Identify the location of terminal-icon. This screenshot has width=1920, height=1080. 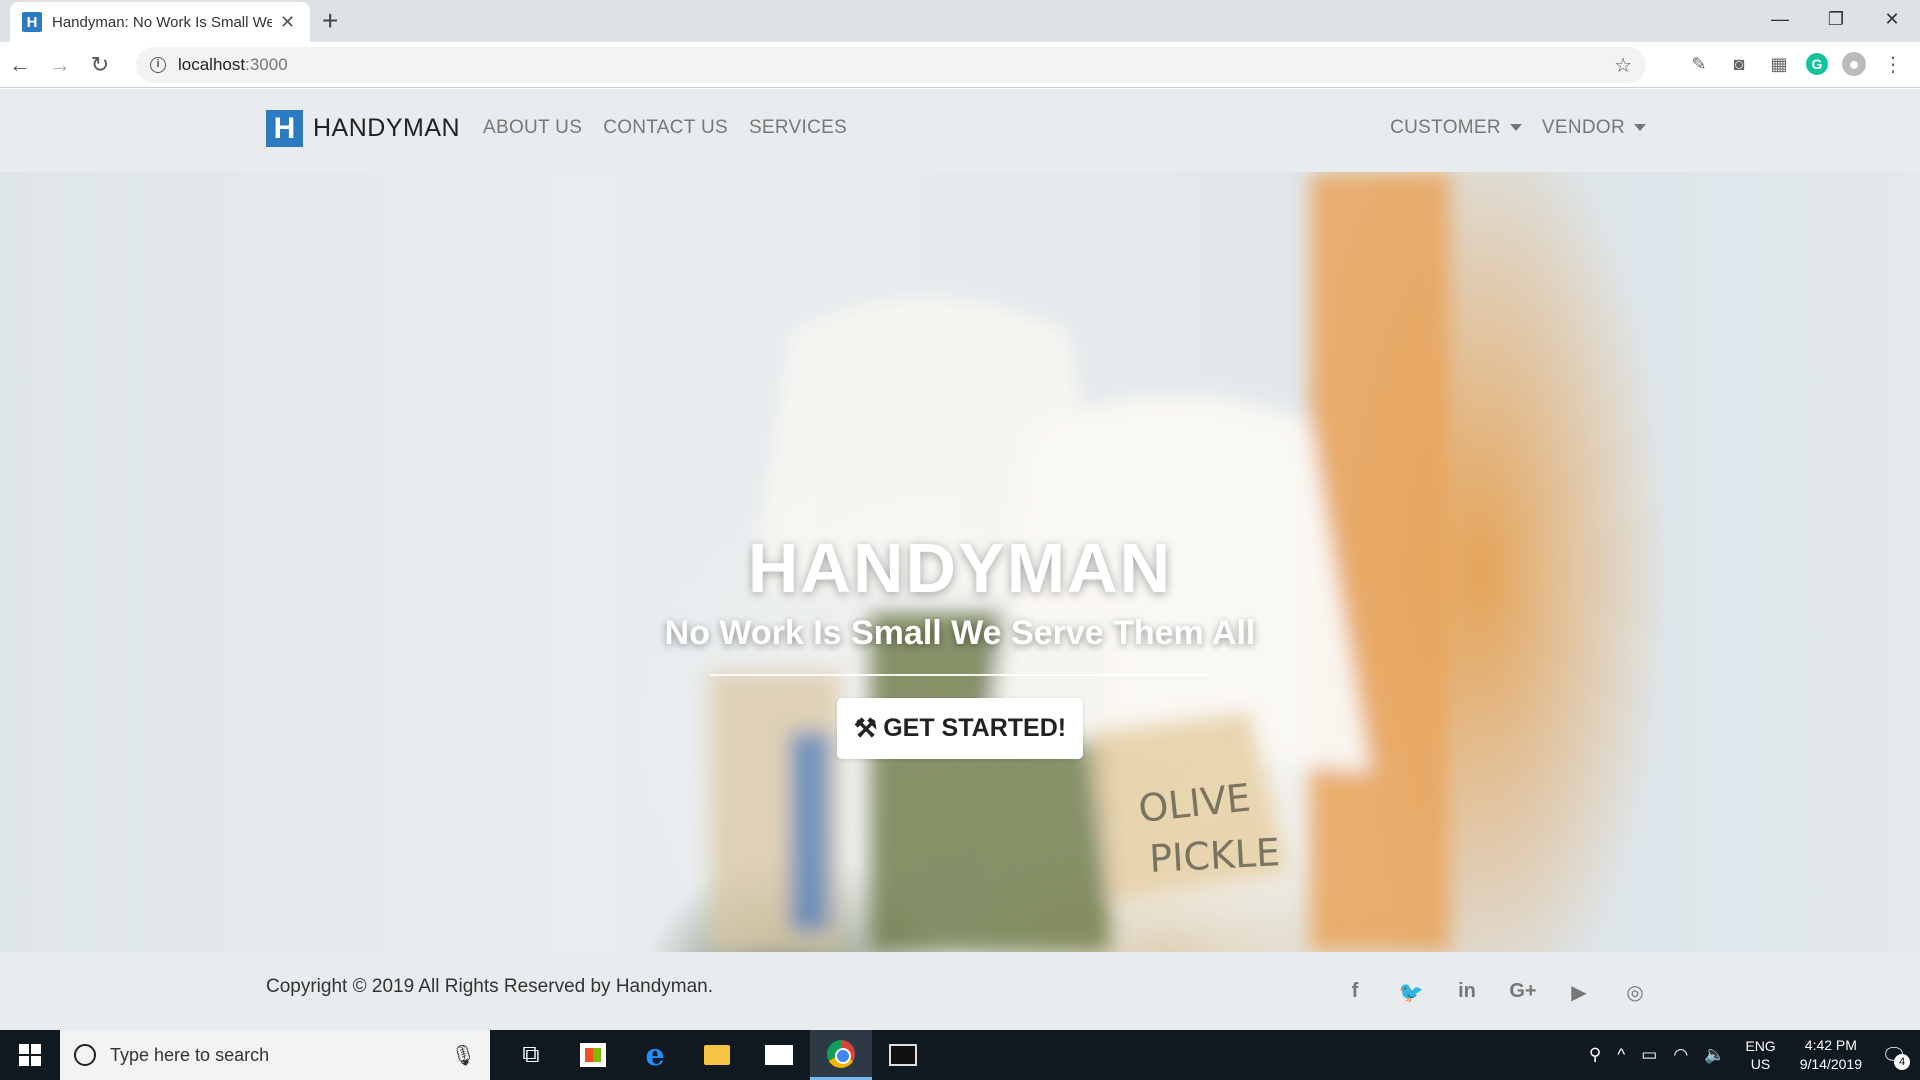
(903, 1055).